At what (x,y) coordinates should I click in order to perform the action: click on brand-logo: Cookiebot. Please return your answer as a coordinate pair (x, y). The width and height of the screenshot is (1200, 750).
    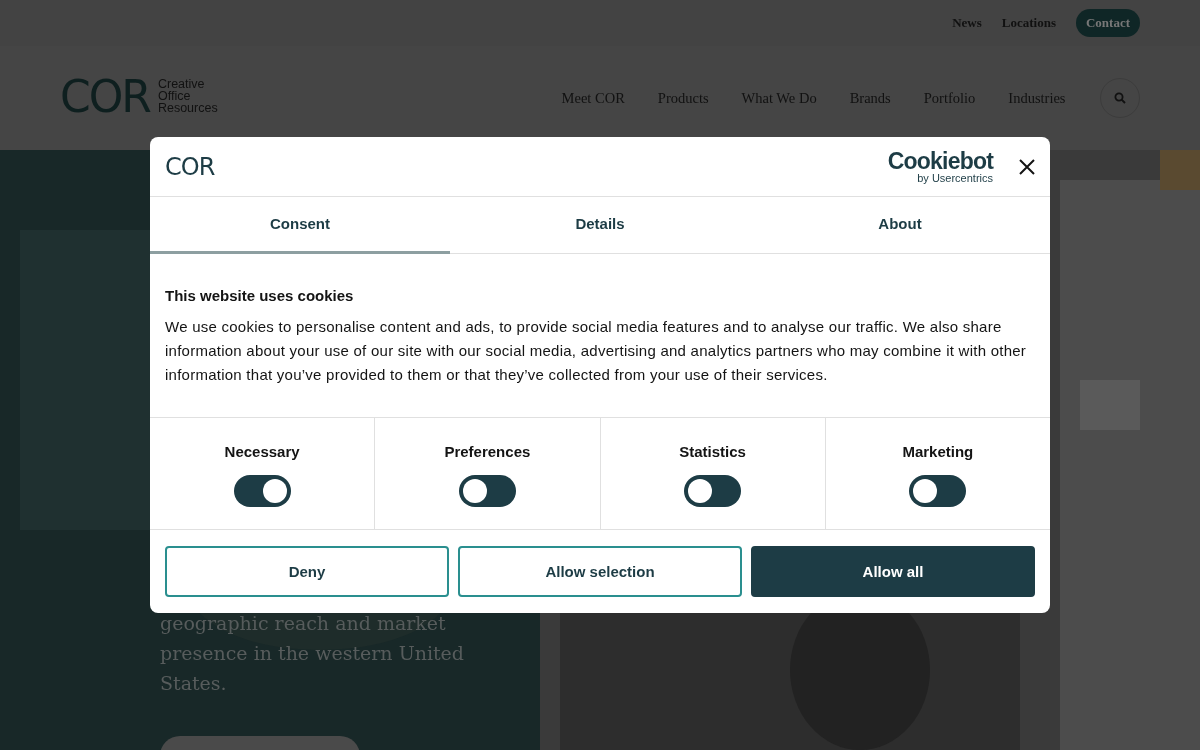
    Looking at the image, I should click on (940, 160).